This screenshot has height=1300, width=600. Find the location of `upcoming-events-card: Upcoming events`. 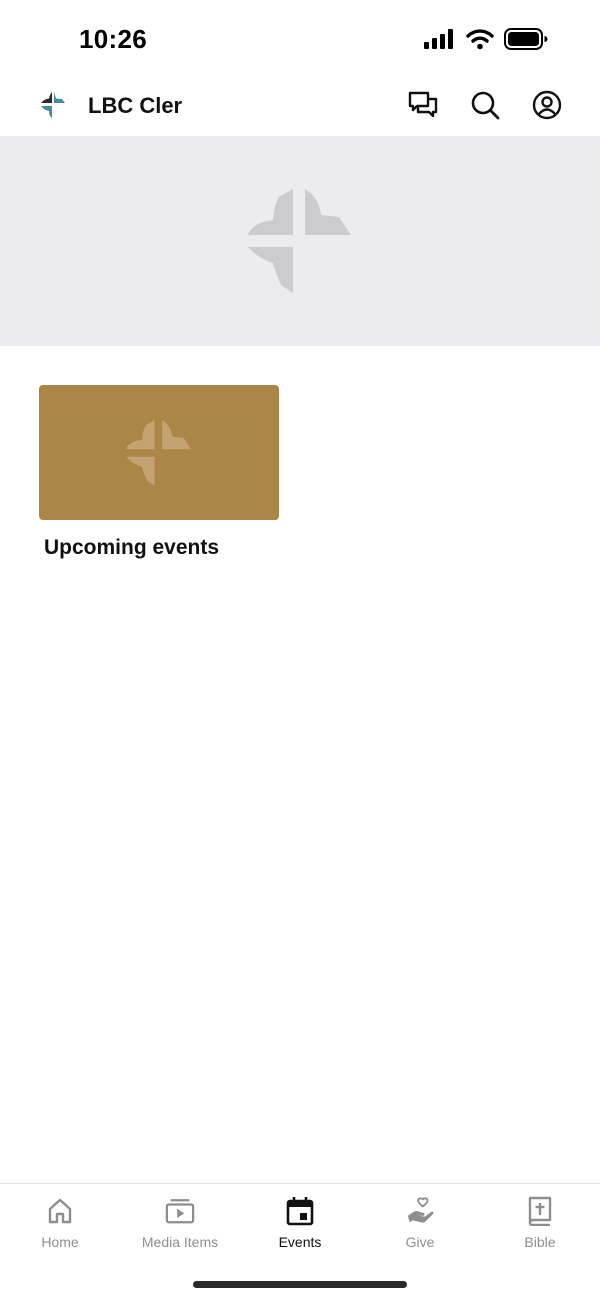

upcoming-events-card: Upcoming events is located at coordinates (159, 472).